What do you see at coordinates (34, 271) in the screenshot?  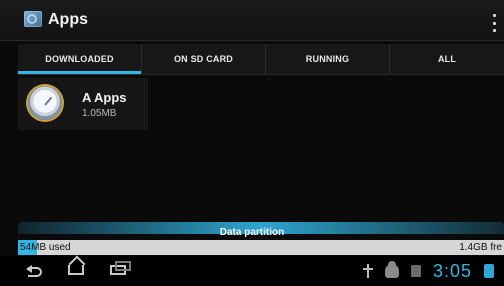 I see `back-icon` at bounding box center [34, 271].